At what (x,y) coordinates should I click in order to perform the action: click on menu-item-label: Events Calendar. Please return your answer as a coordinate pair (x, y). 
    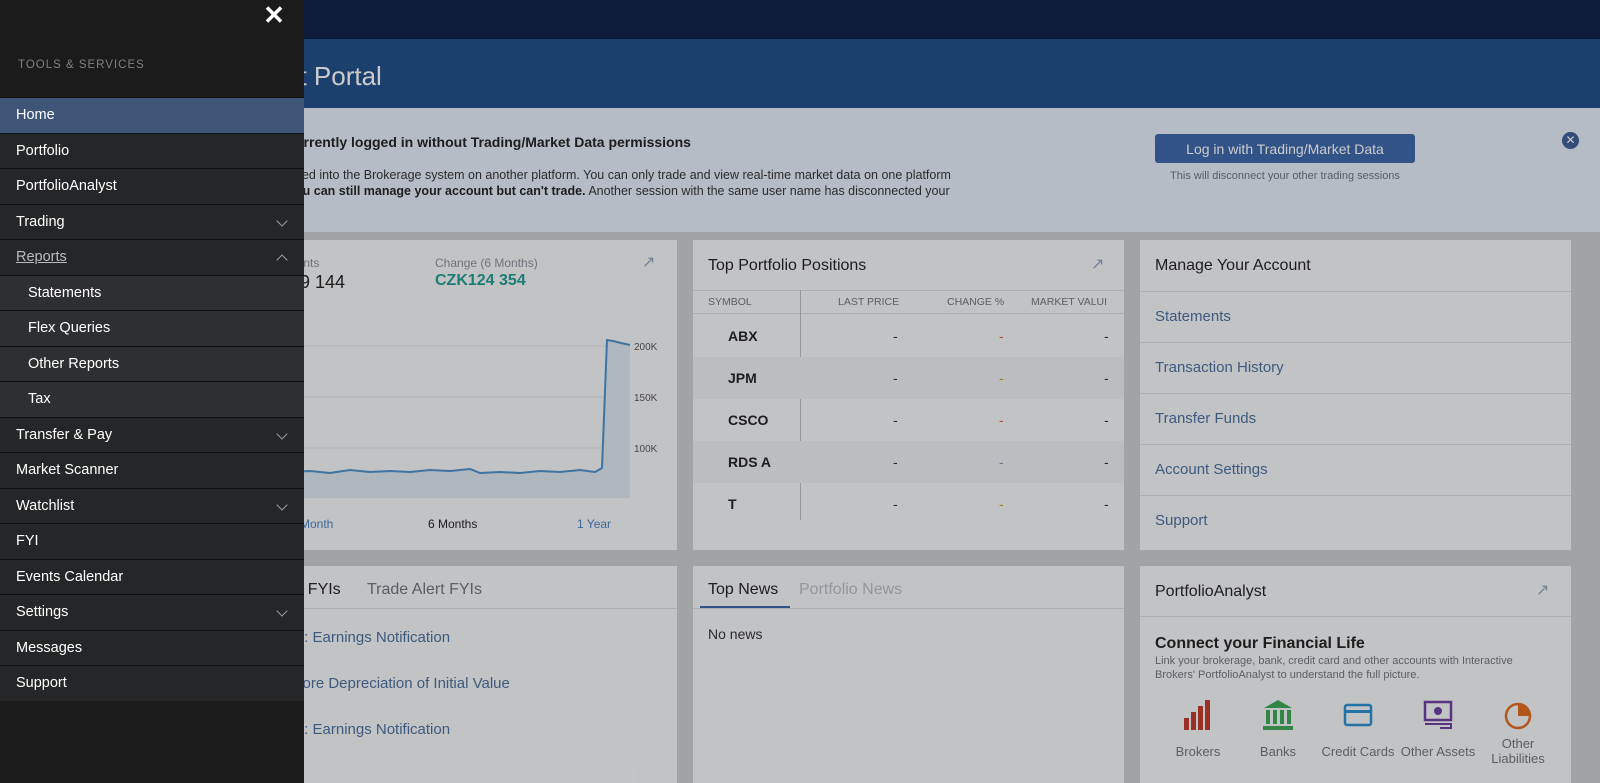
    Looking at the image, I should click on (70, 576).